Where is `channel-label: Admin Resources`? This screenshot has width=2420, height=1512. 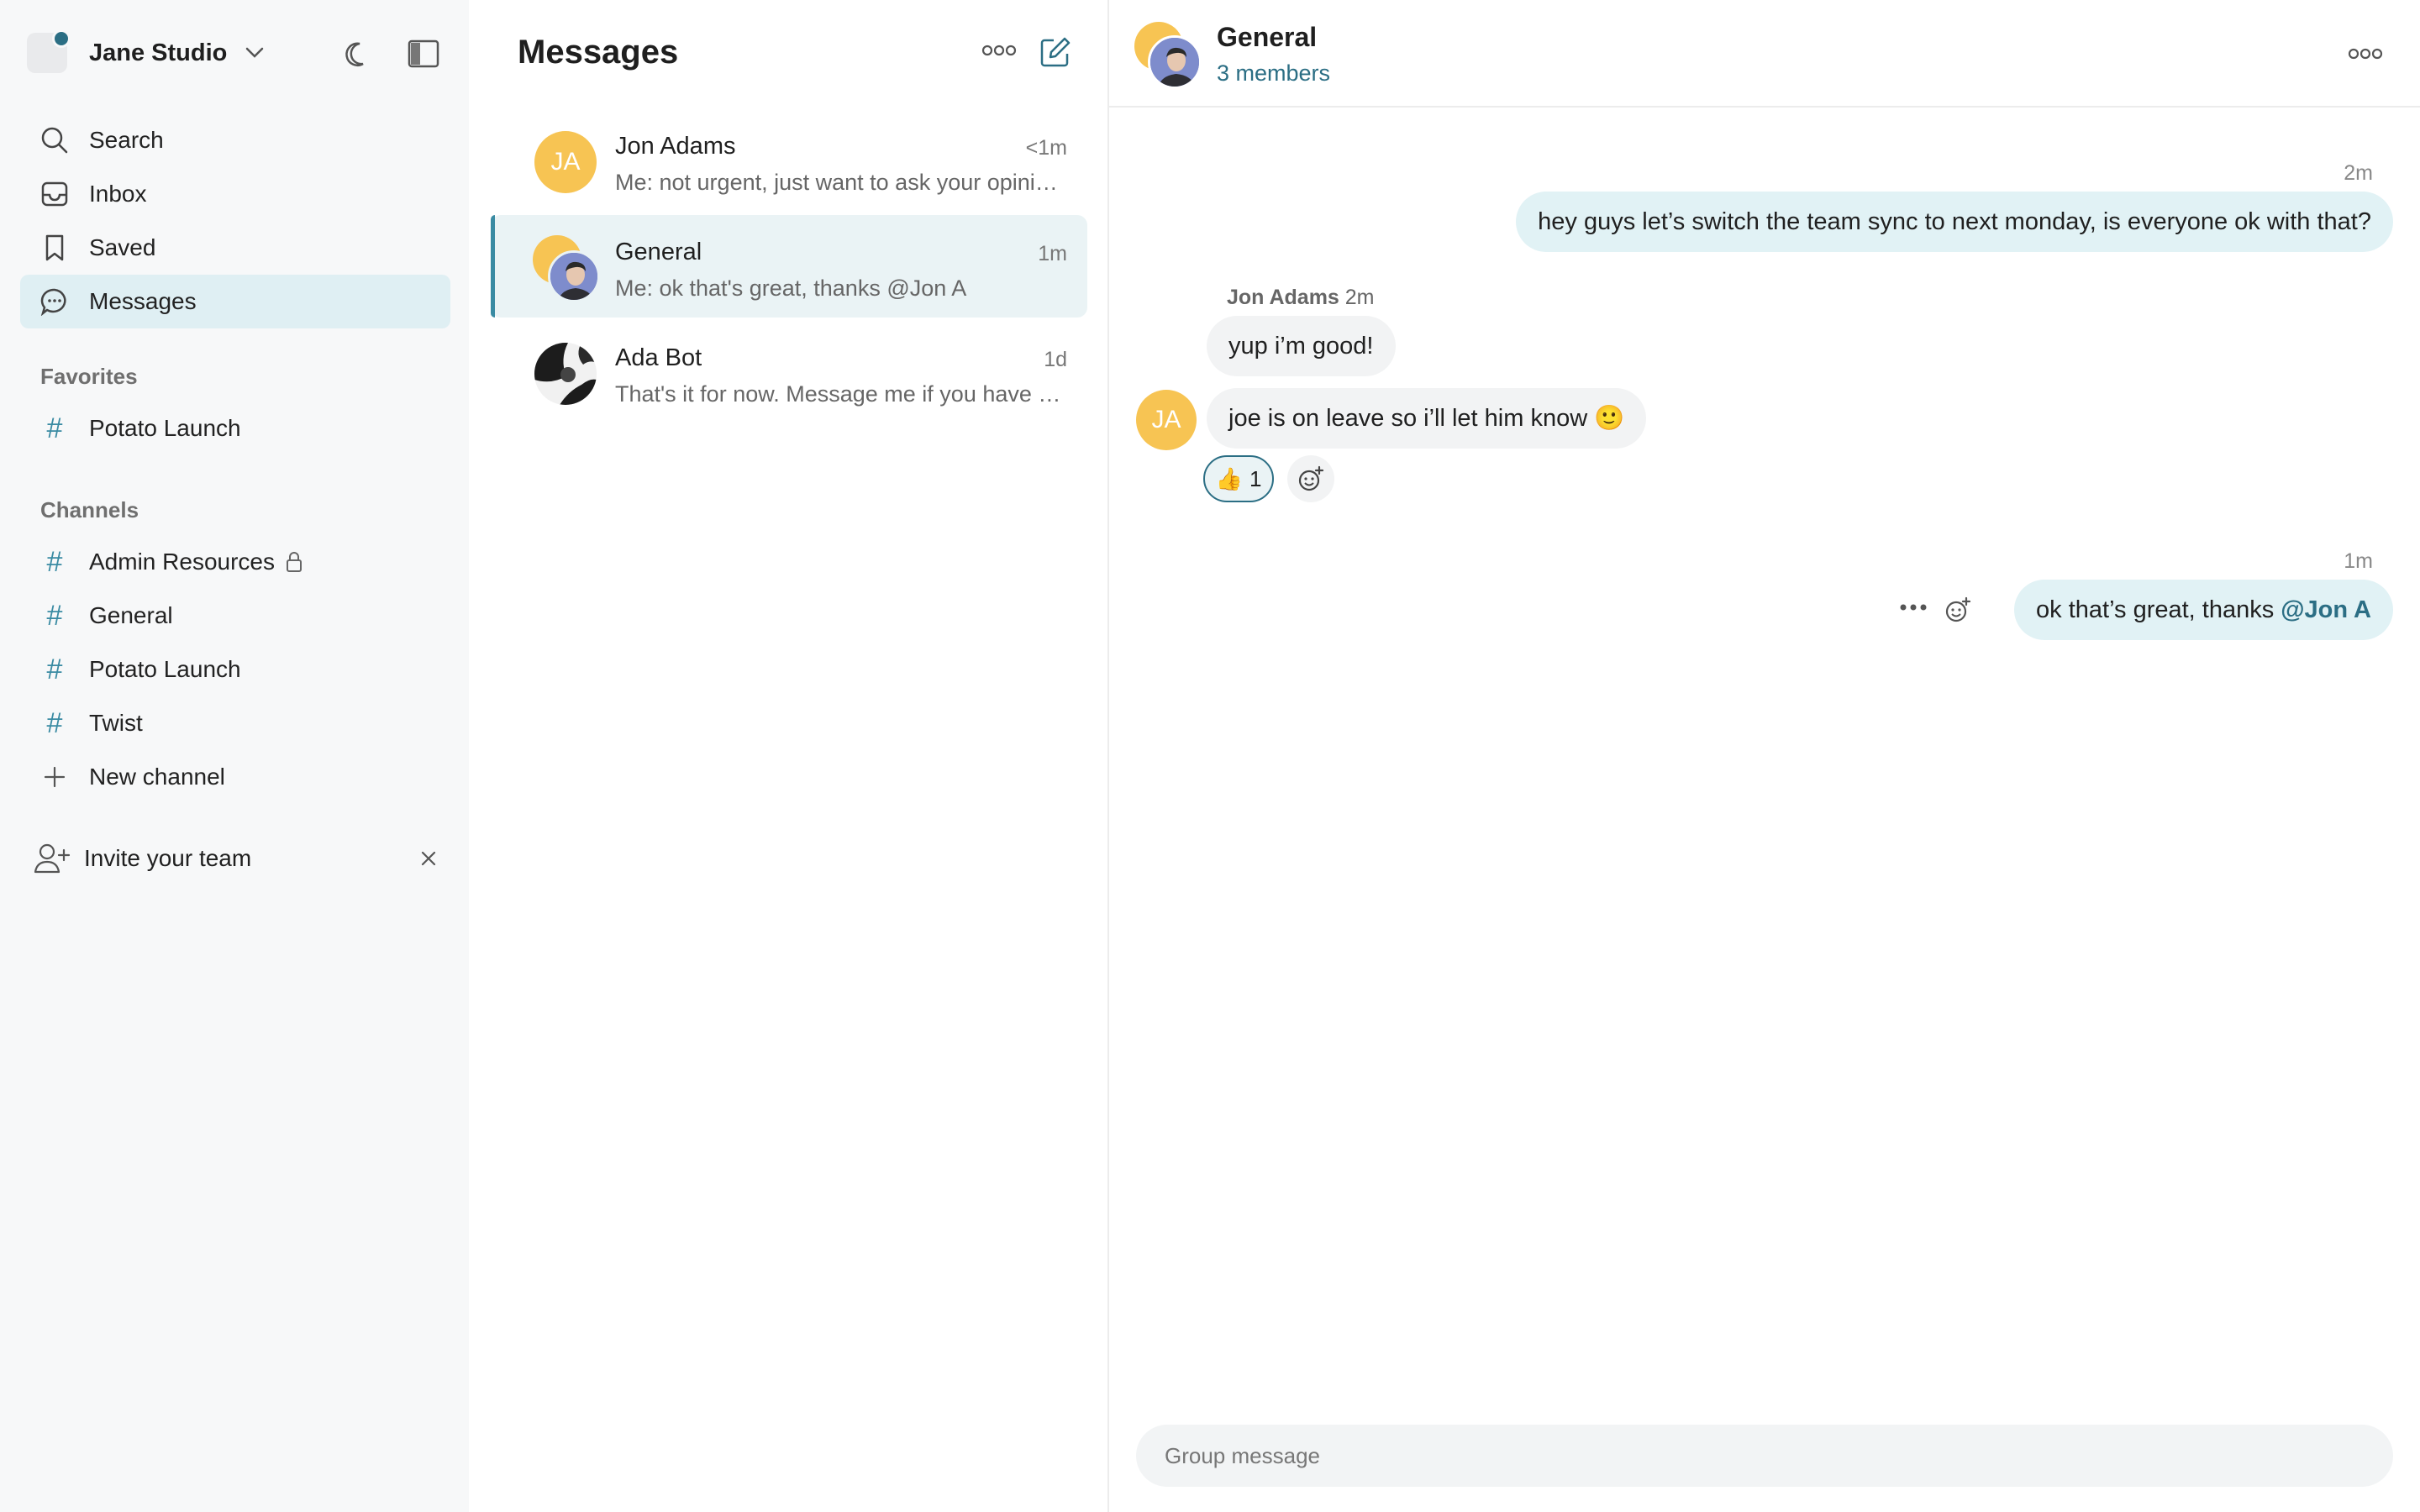
channel-label: Admin Resources is located at coordinates (182, 562).